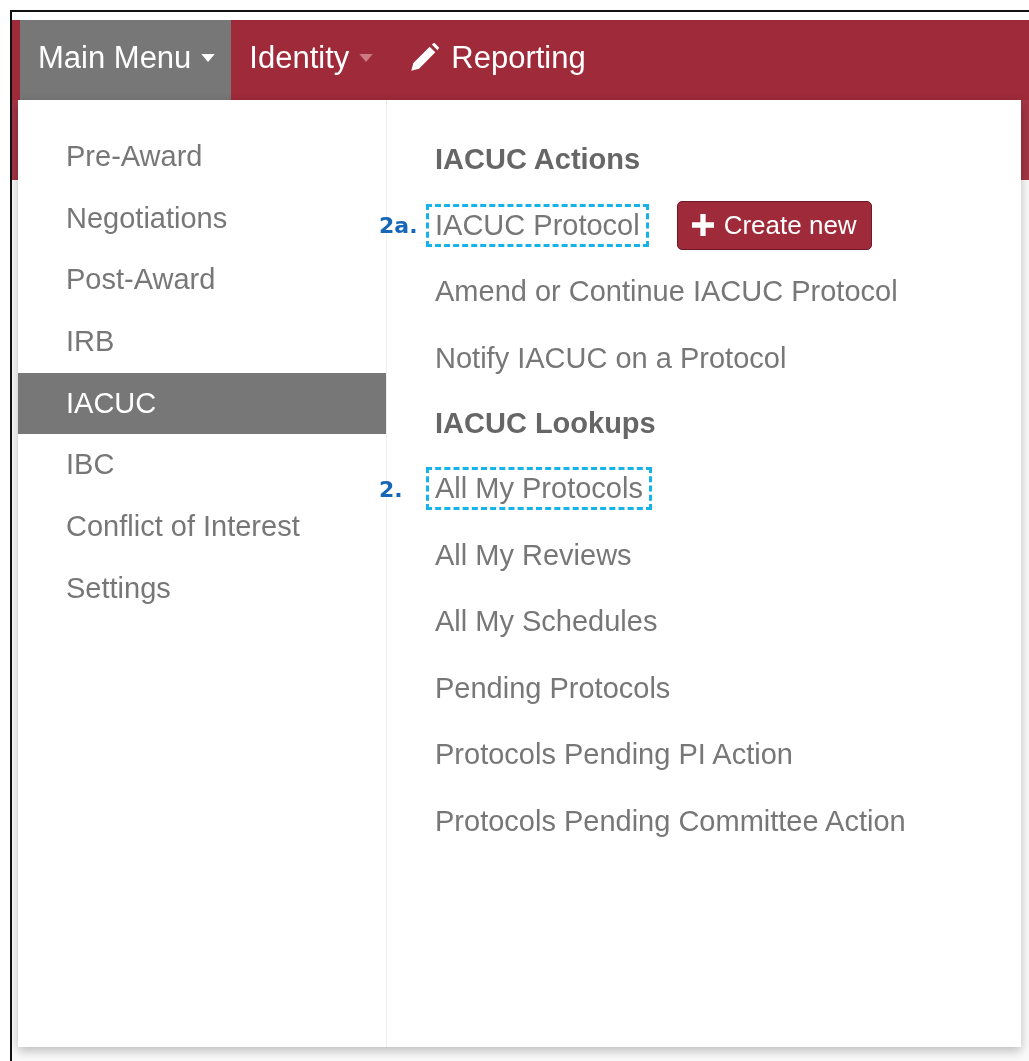  What do you see at coordinates (202, 588) in the screenshot?
I see `menu-item: Settings` at bounding box center [202, 588].